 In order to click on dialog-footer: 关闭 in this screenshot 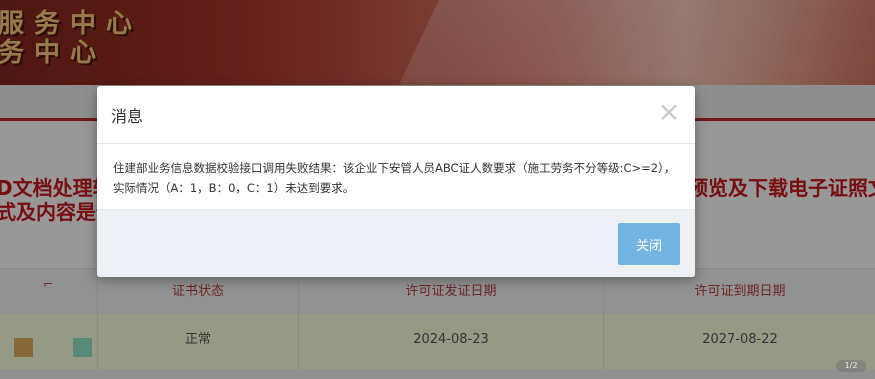, I will do `click(396, 243)`.